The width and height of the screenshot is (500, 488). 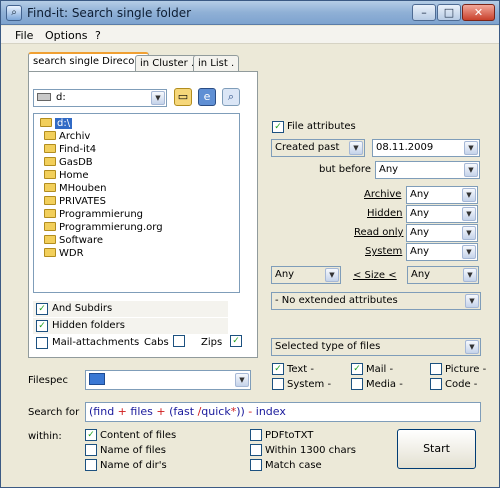 I want to click on tree-item: PRIVATES, so click(x=75, y=201).